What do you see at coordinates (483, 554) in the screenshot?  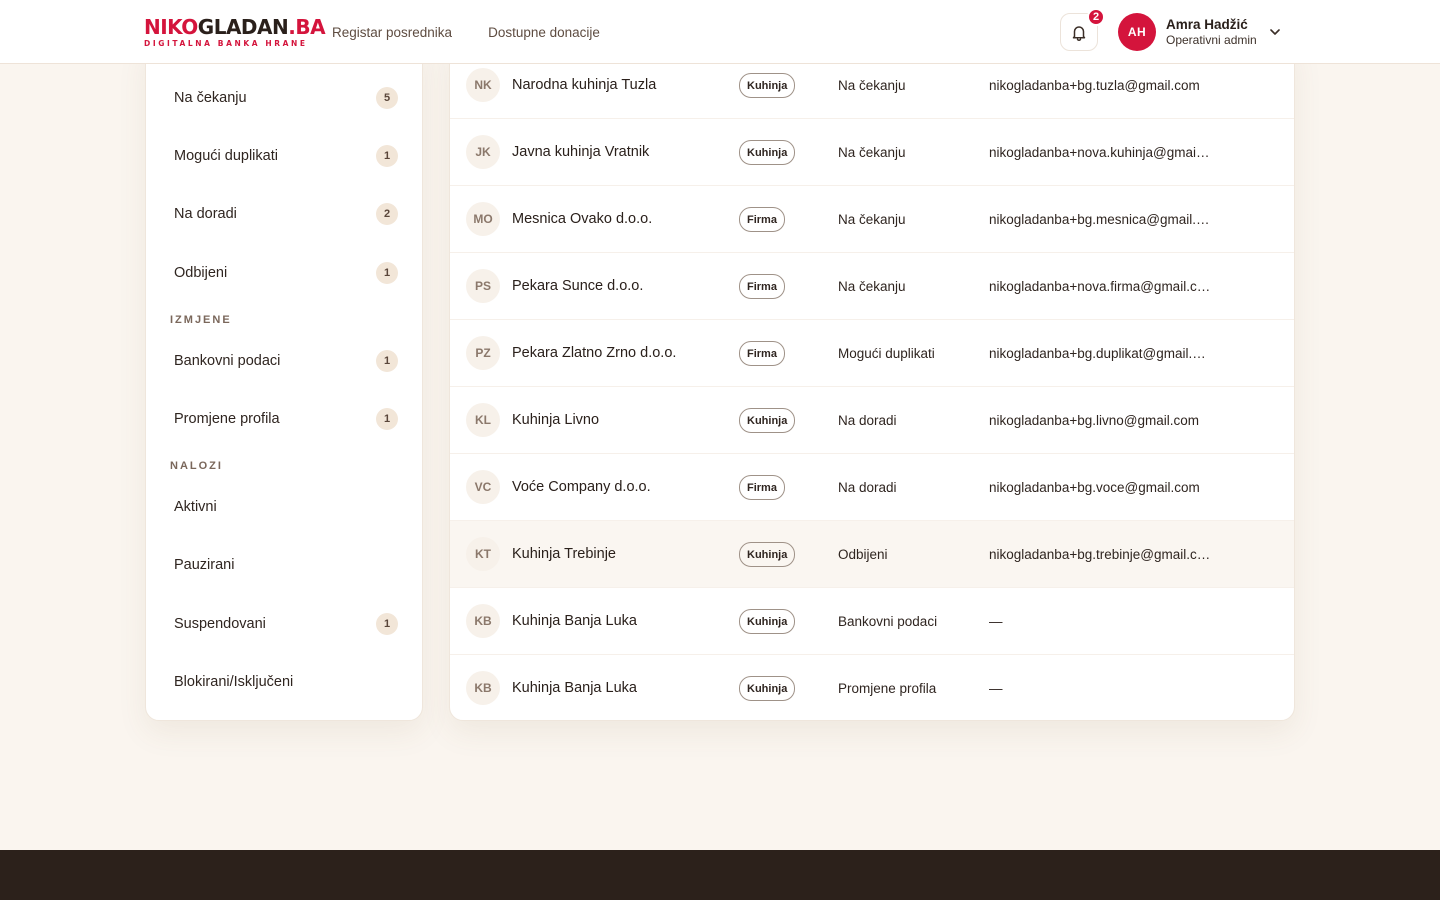 I see `row-initials-avatar: KT` at bounding box center [483, 554].